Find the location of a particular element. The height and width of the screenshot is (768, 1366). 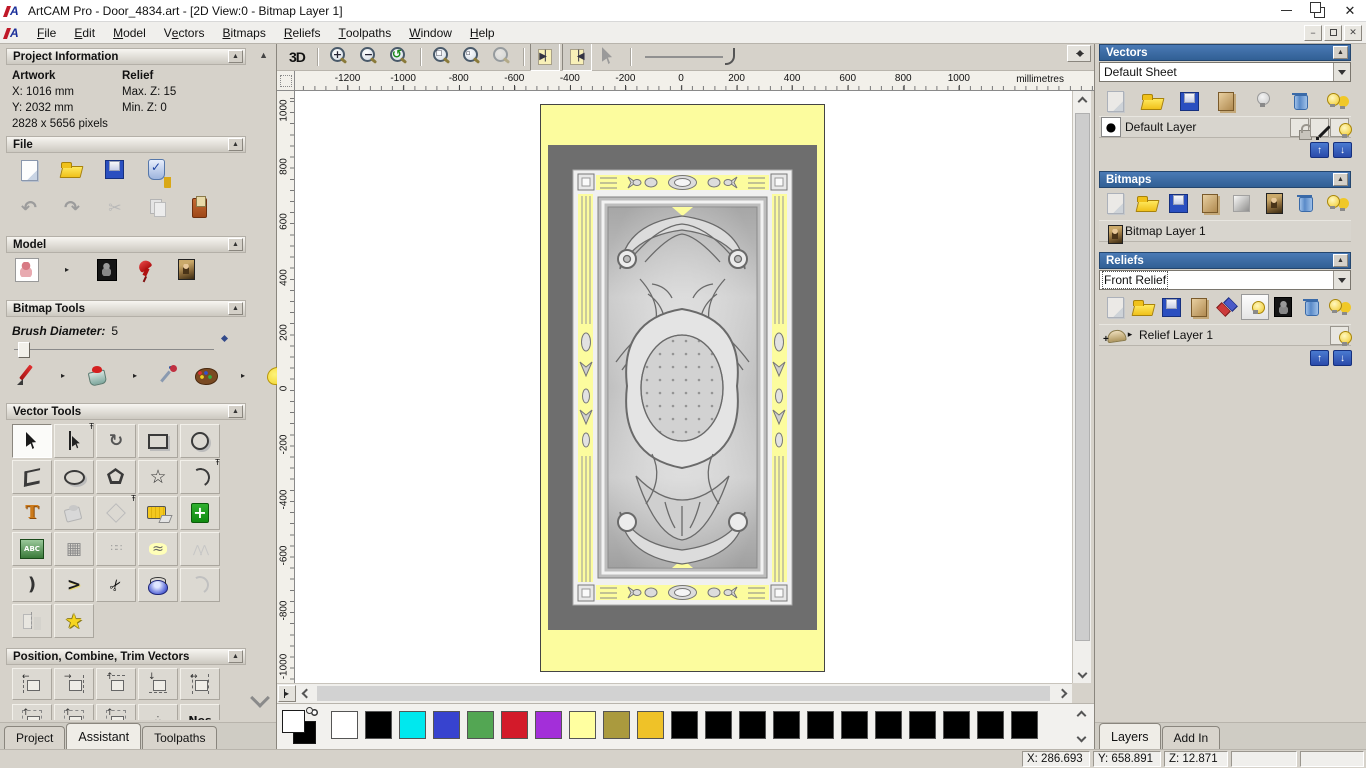

panel-scroll-up-button: ▲ is located at coordinates (263, 55).